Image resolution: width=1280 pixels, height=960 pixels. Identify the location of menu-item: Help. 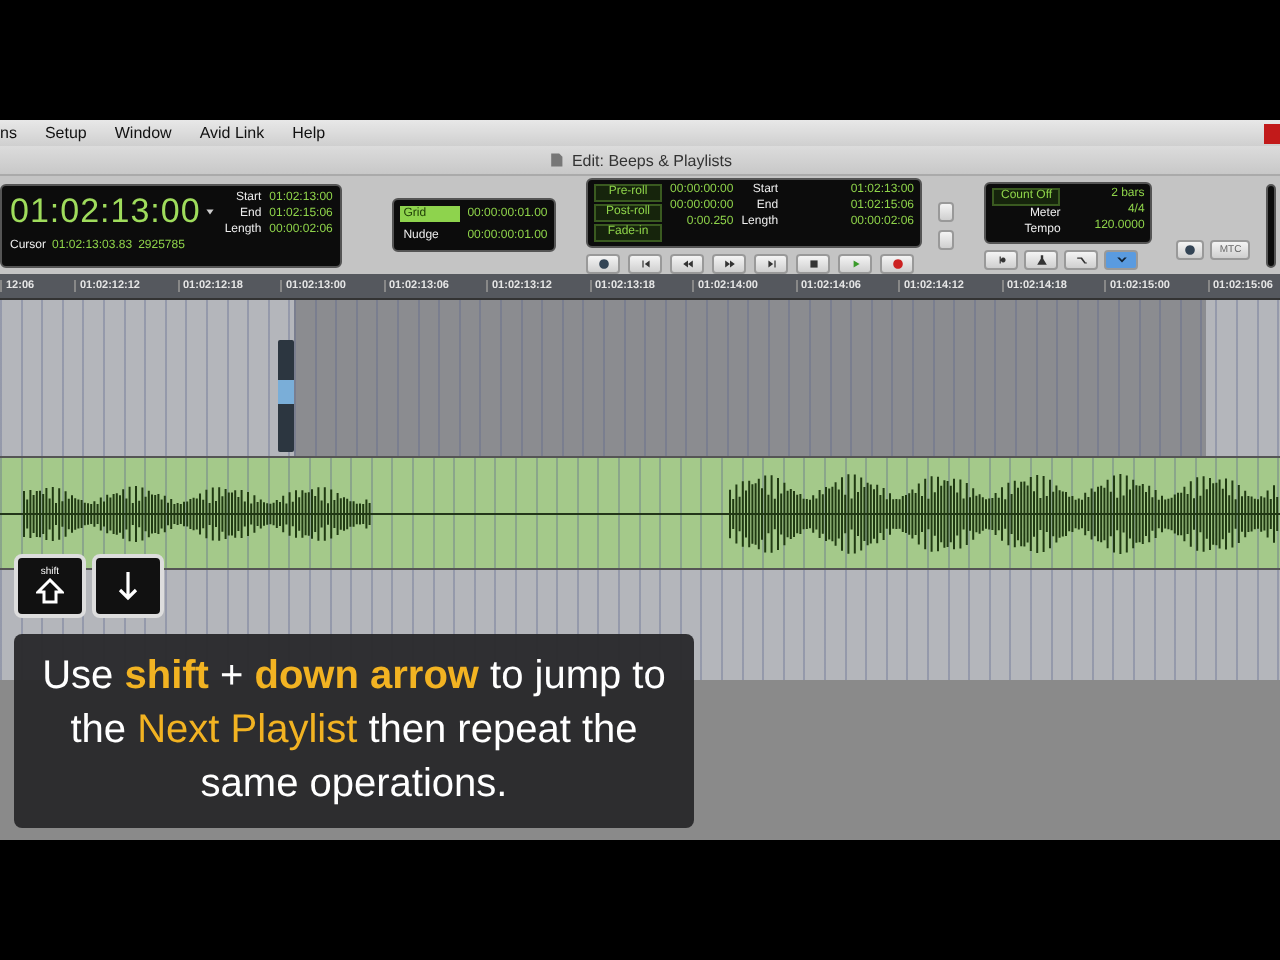
(309, 133).